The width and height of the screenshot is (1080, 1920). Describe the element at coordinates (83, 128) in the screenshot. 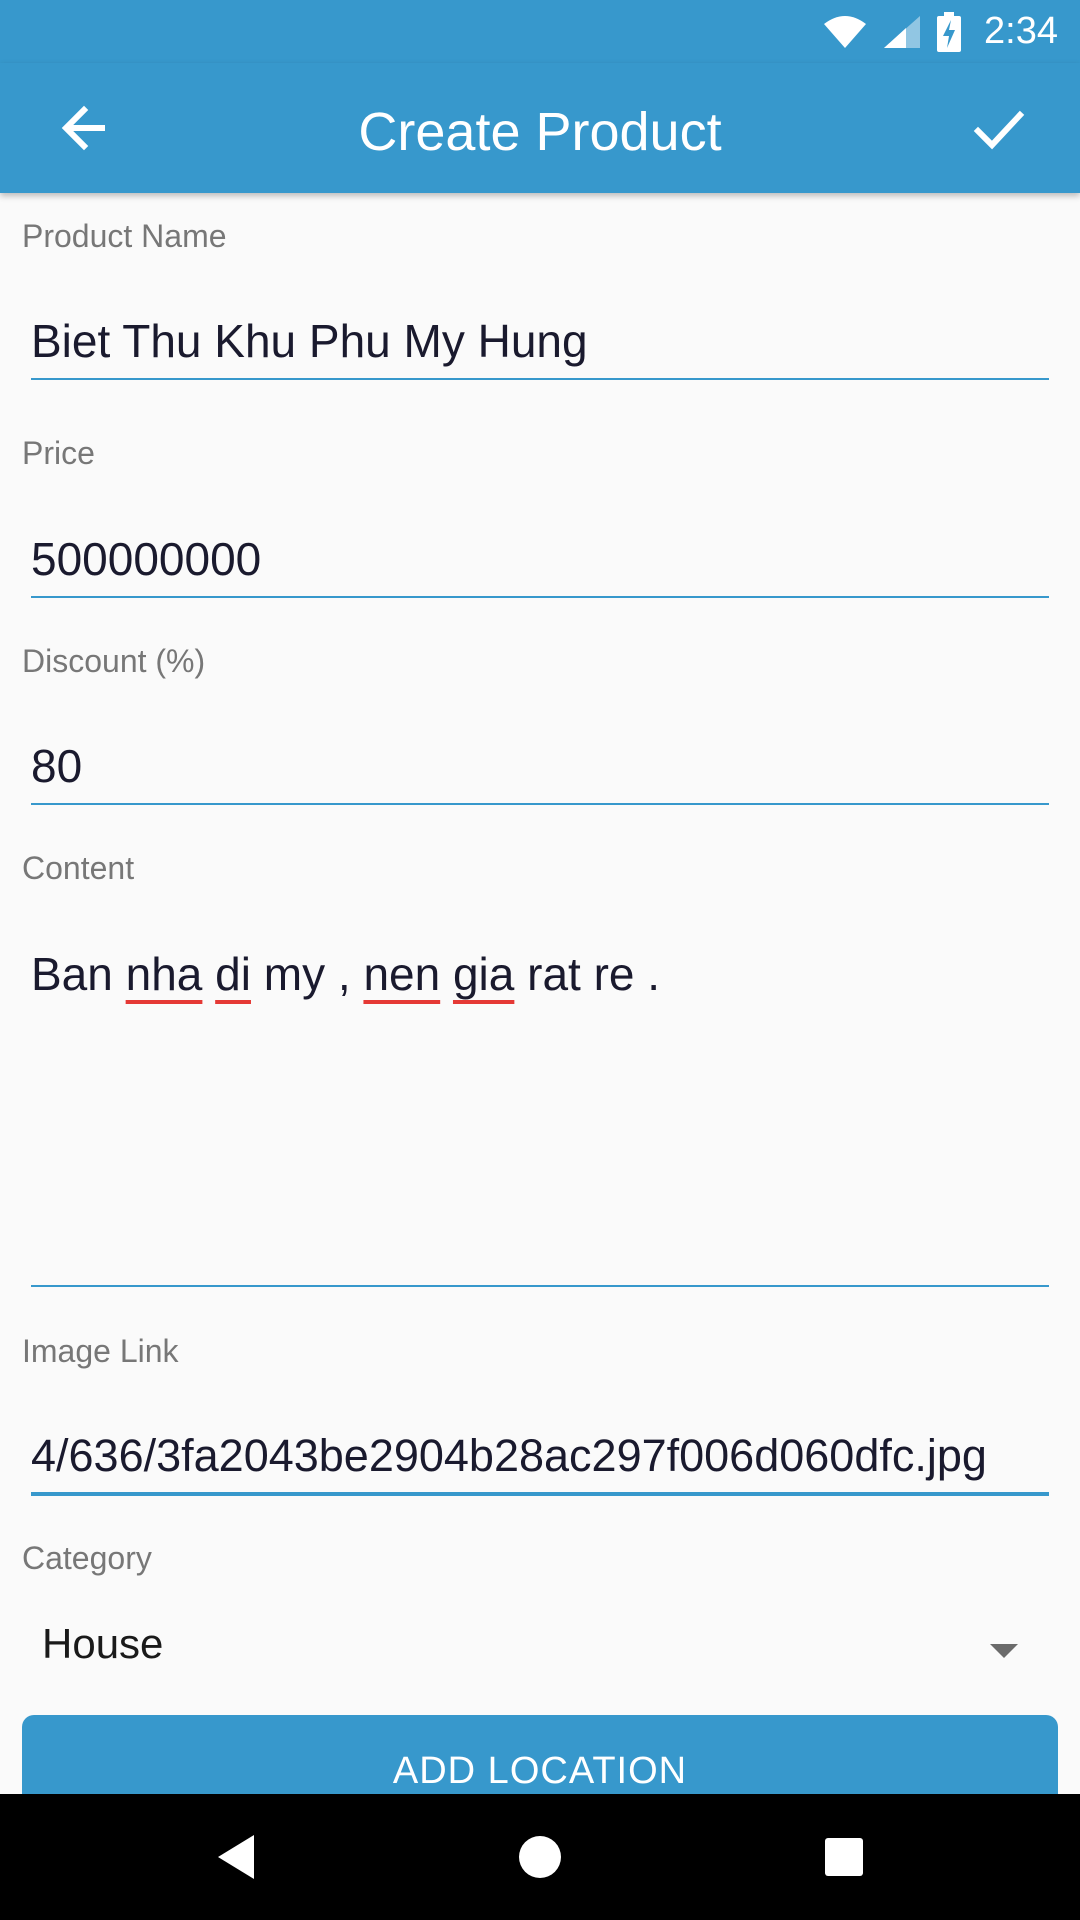

I see `arrow-left-icon` at that location.